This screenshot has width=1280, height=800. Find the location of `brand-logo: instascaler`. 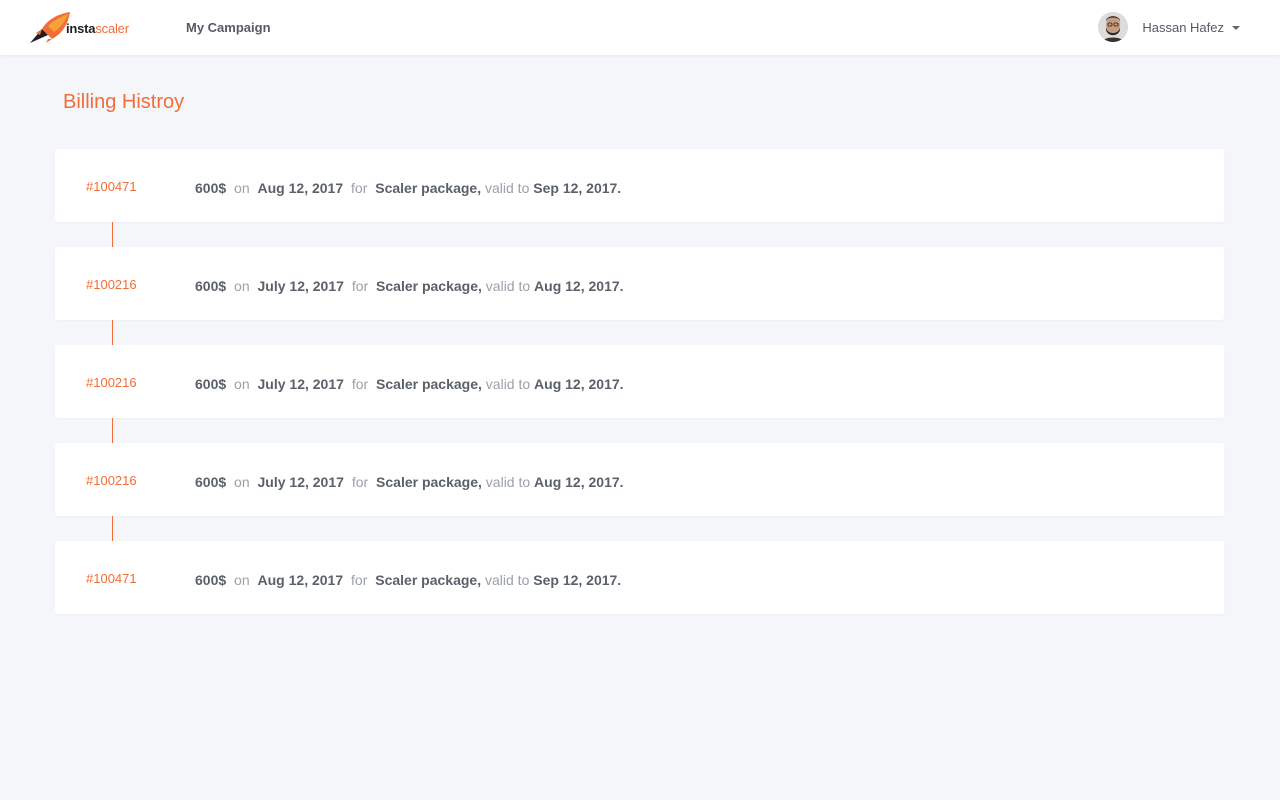

brand-logo: instascaler is located at coordinates (83, 28).